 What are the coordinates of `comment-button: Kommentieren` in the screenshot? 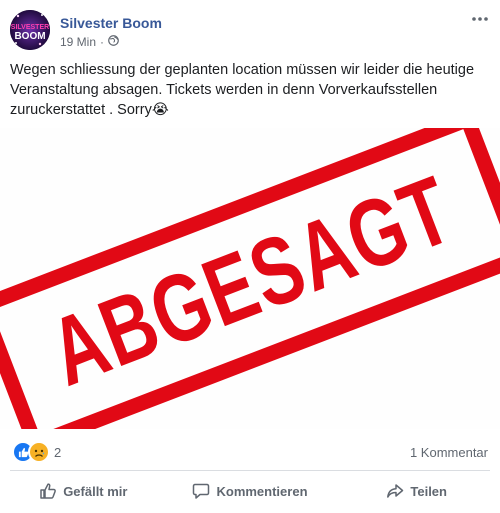 It's located at (250, 491).